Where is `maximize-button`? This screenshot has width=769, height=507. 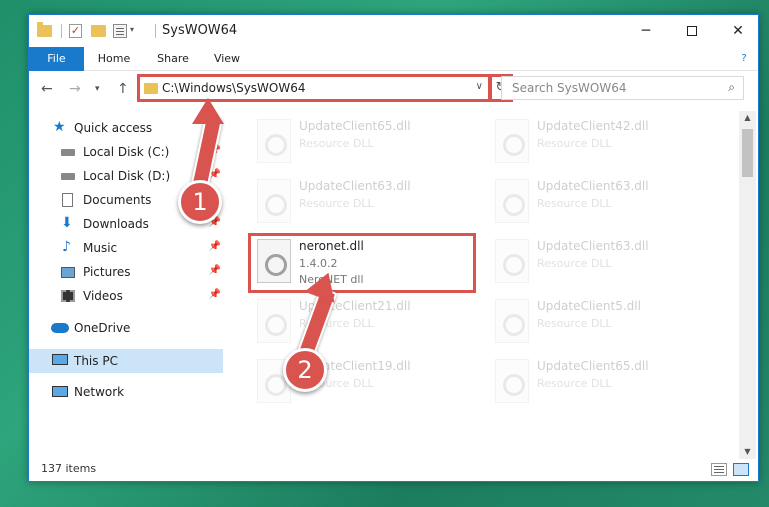
maximize-button is located at coordinates (692, 31).